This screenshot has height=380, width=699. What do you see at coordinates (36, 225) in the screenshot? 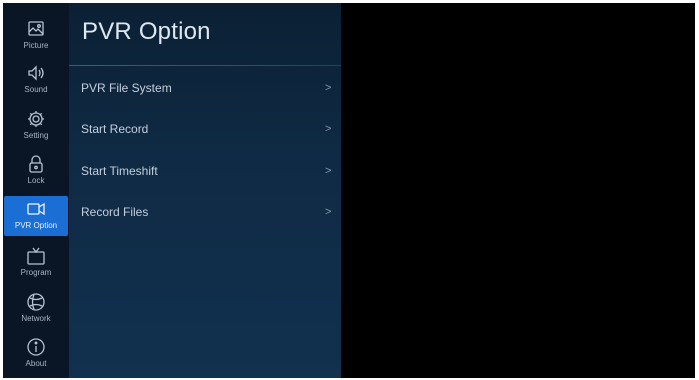
I see `sidebar-item-label: PVR Option` at bounding box center [36, 225].